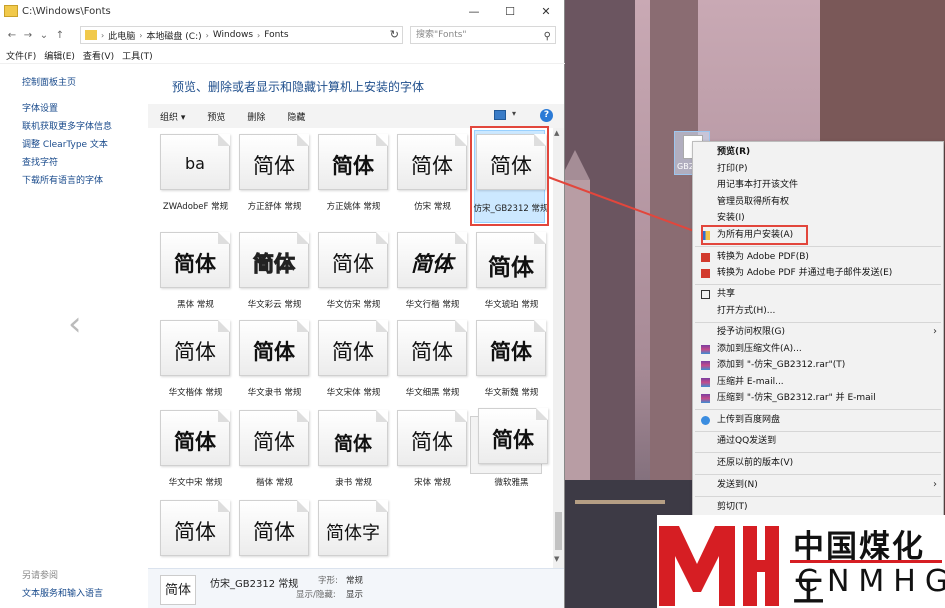 The image size is (945, 608). What do you see at coordinates (818, 398) in the screenshot?
I see `menu-item-compress-rar-email: 压缩到 "-仿宋_GB2312.rar" 并 E-mail` at bounding box center [818, 398].